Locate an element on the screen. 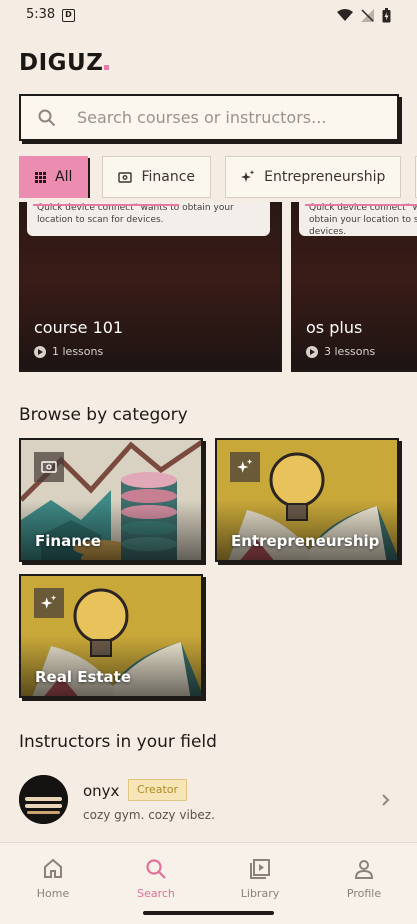 This screenshot has width=417, height=924. creator-badge: Creator is located at coordinates (158, 790).